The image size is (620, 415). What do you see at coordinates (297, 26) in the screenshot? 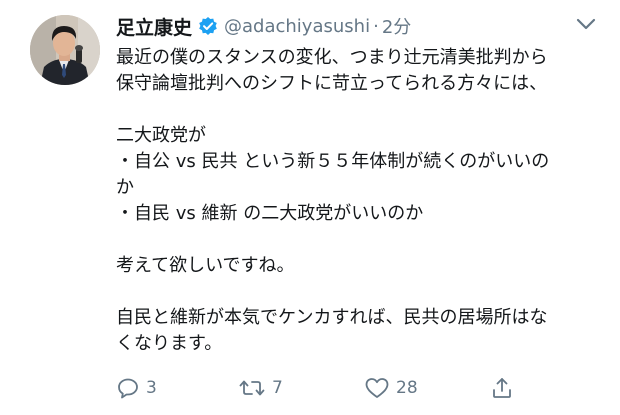
I see `author-handle: @adachiyasushi` at bounding box center [297, 26].